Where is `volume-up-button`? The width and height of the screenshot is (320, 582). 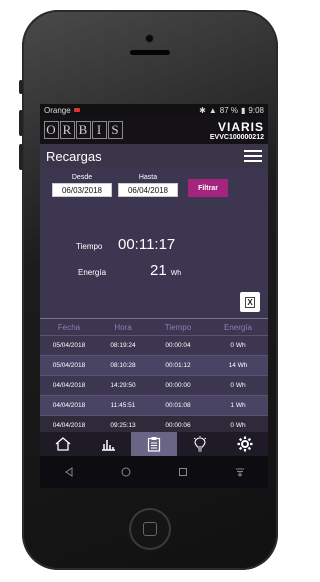
volume-up-button is located at coordinates (21, 123).